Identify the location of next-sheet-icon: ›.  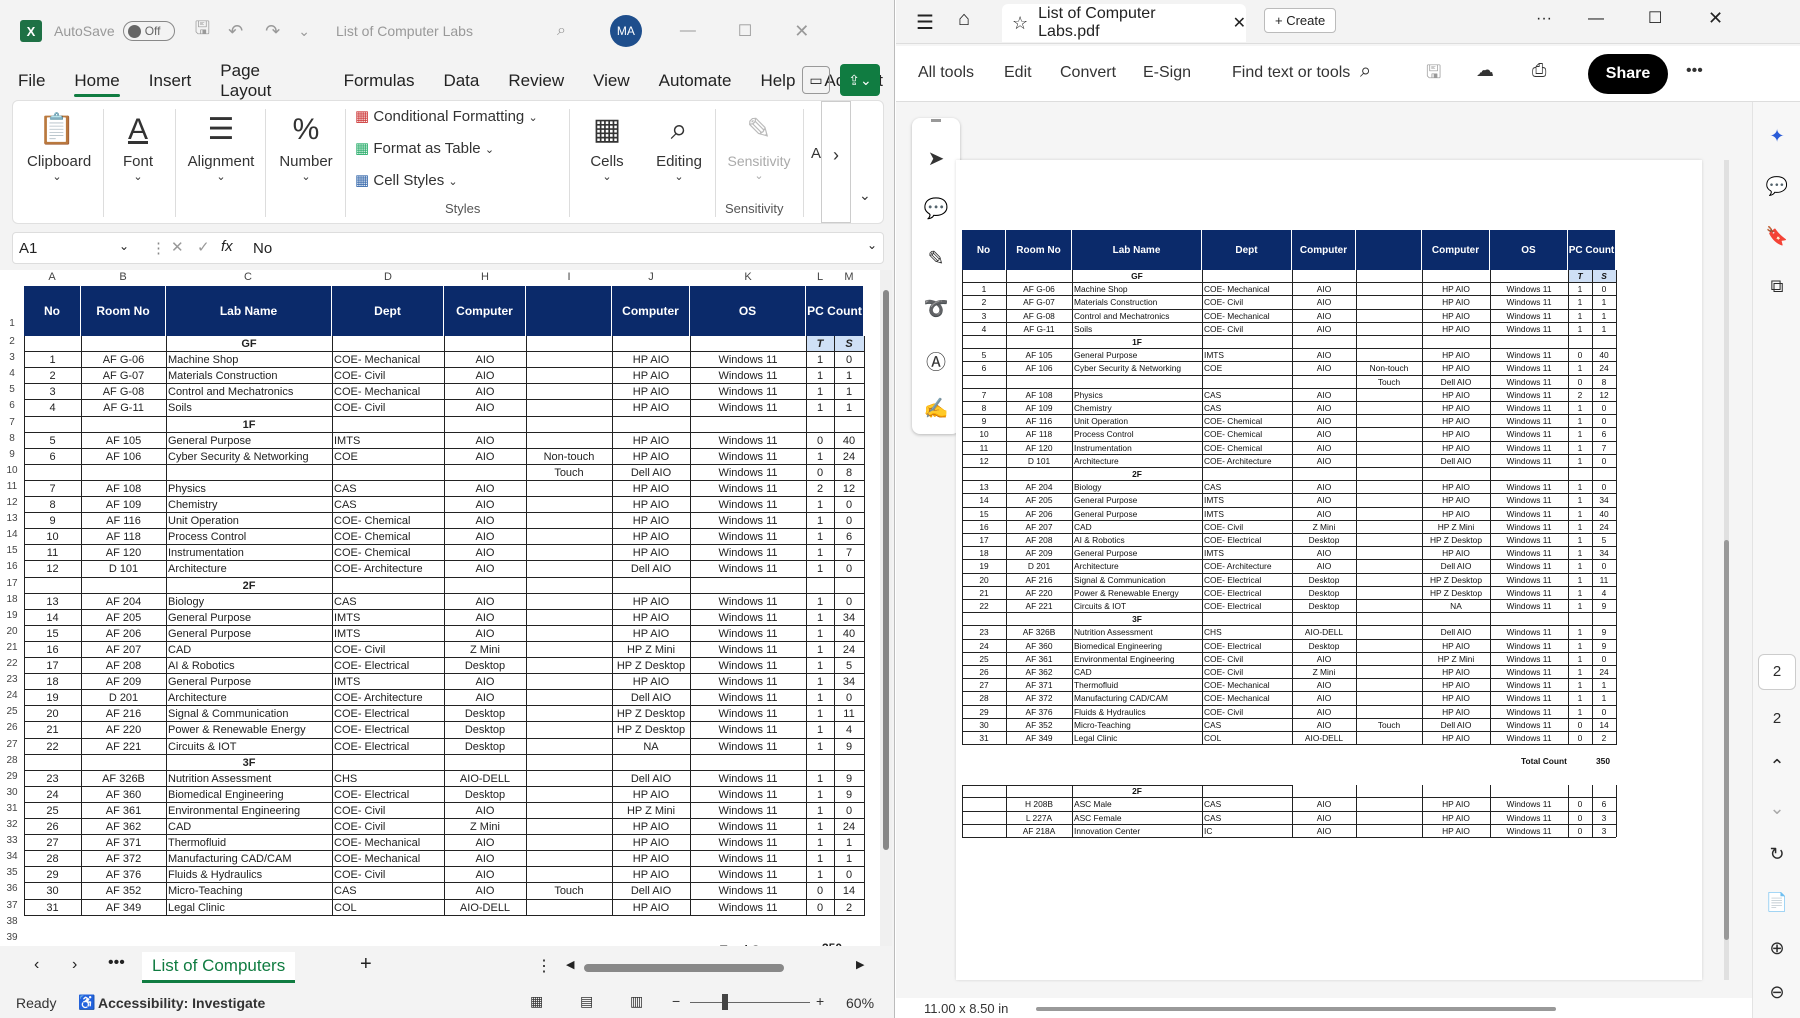
(74, 965).